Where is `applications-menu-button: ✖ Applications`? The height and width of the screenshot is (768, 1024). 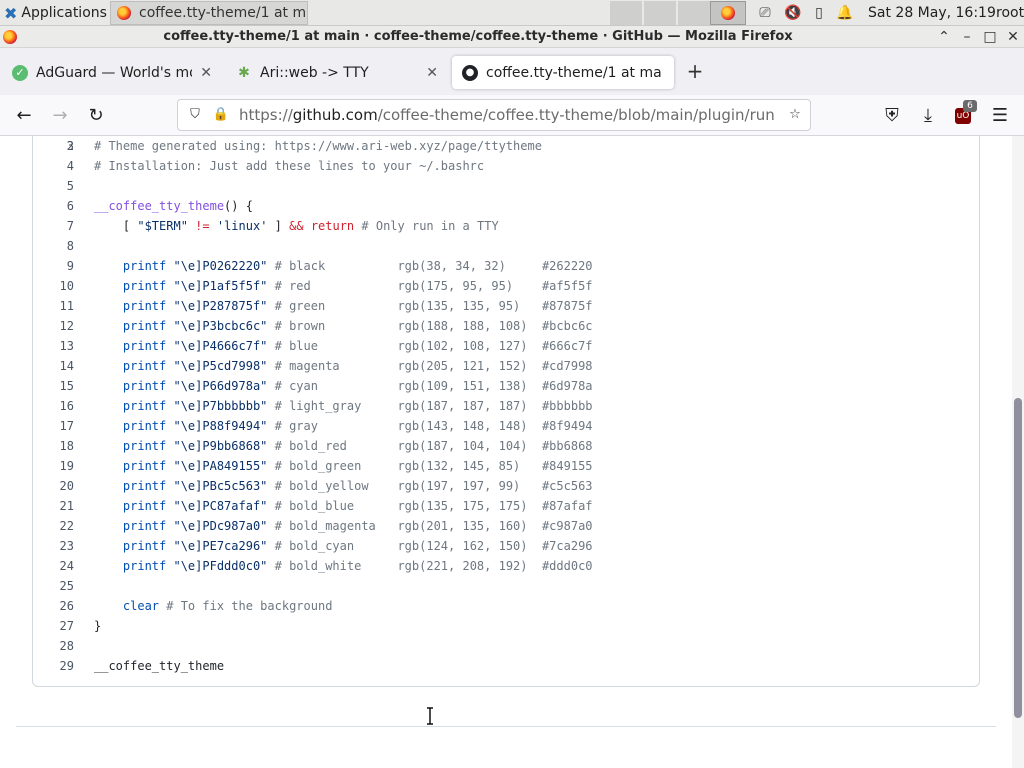
applications-menu-button: ✖ Applications is located at coordinates (55, 13).